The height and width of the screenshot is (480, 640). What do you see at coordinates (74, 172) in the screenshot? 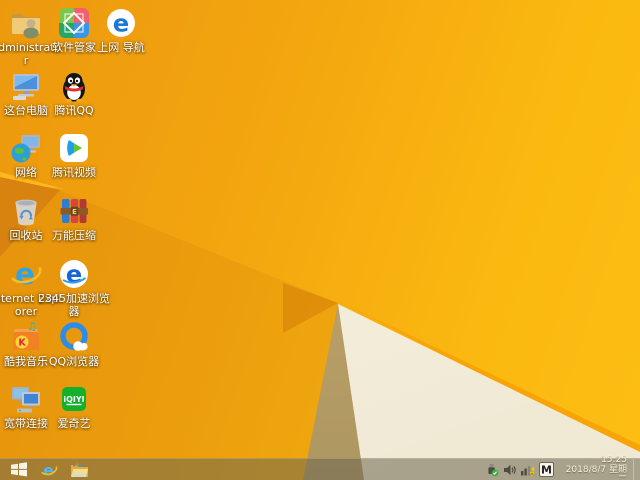
I see `desktop-icon-label: 腾讯视频` at bounding box center [74, 172].